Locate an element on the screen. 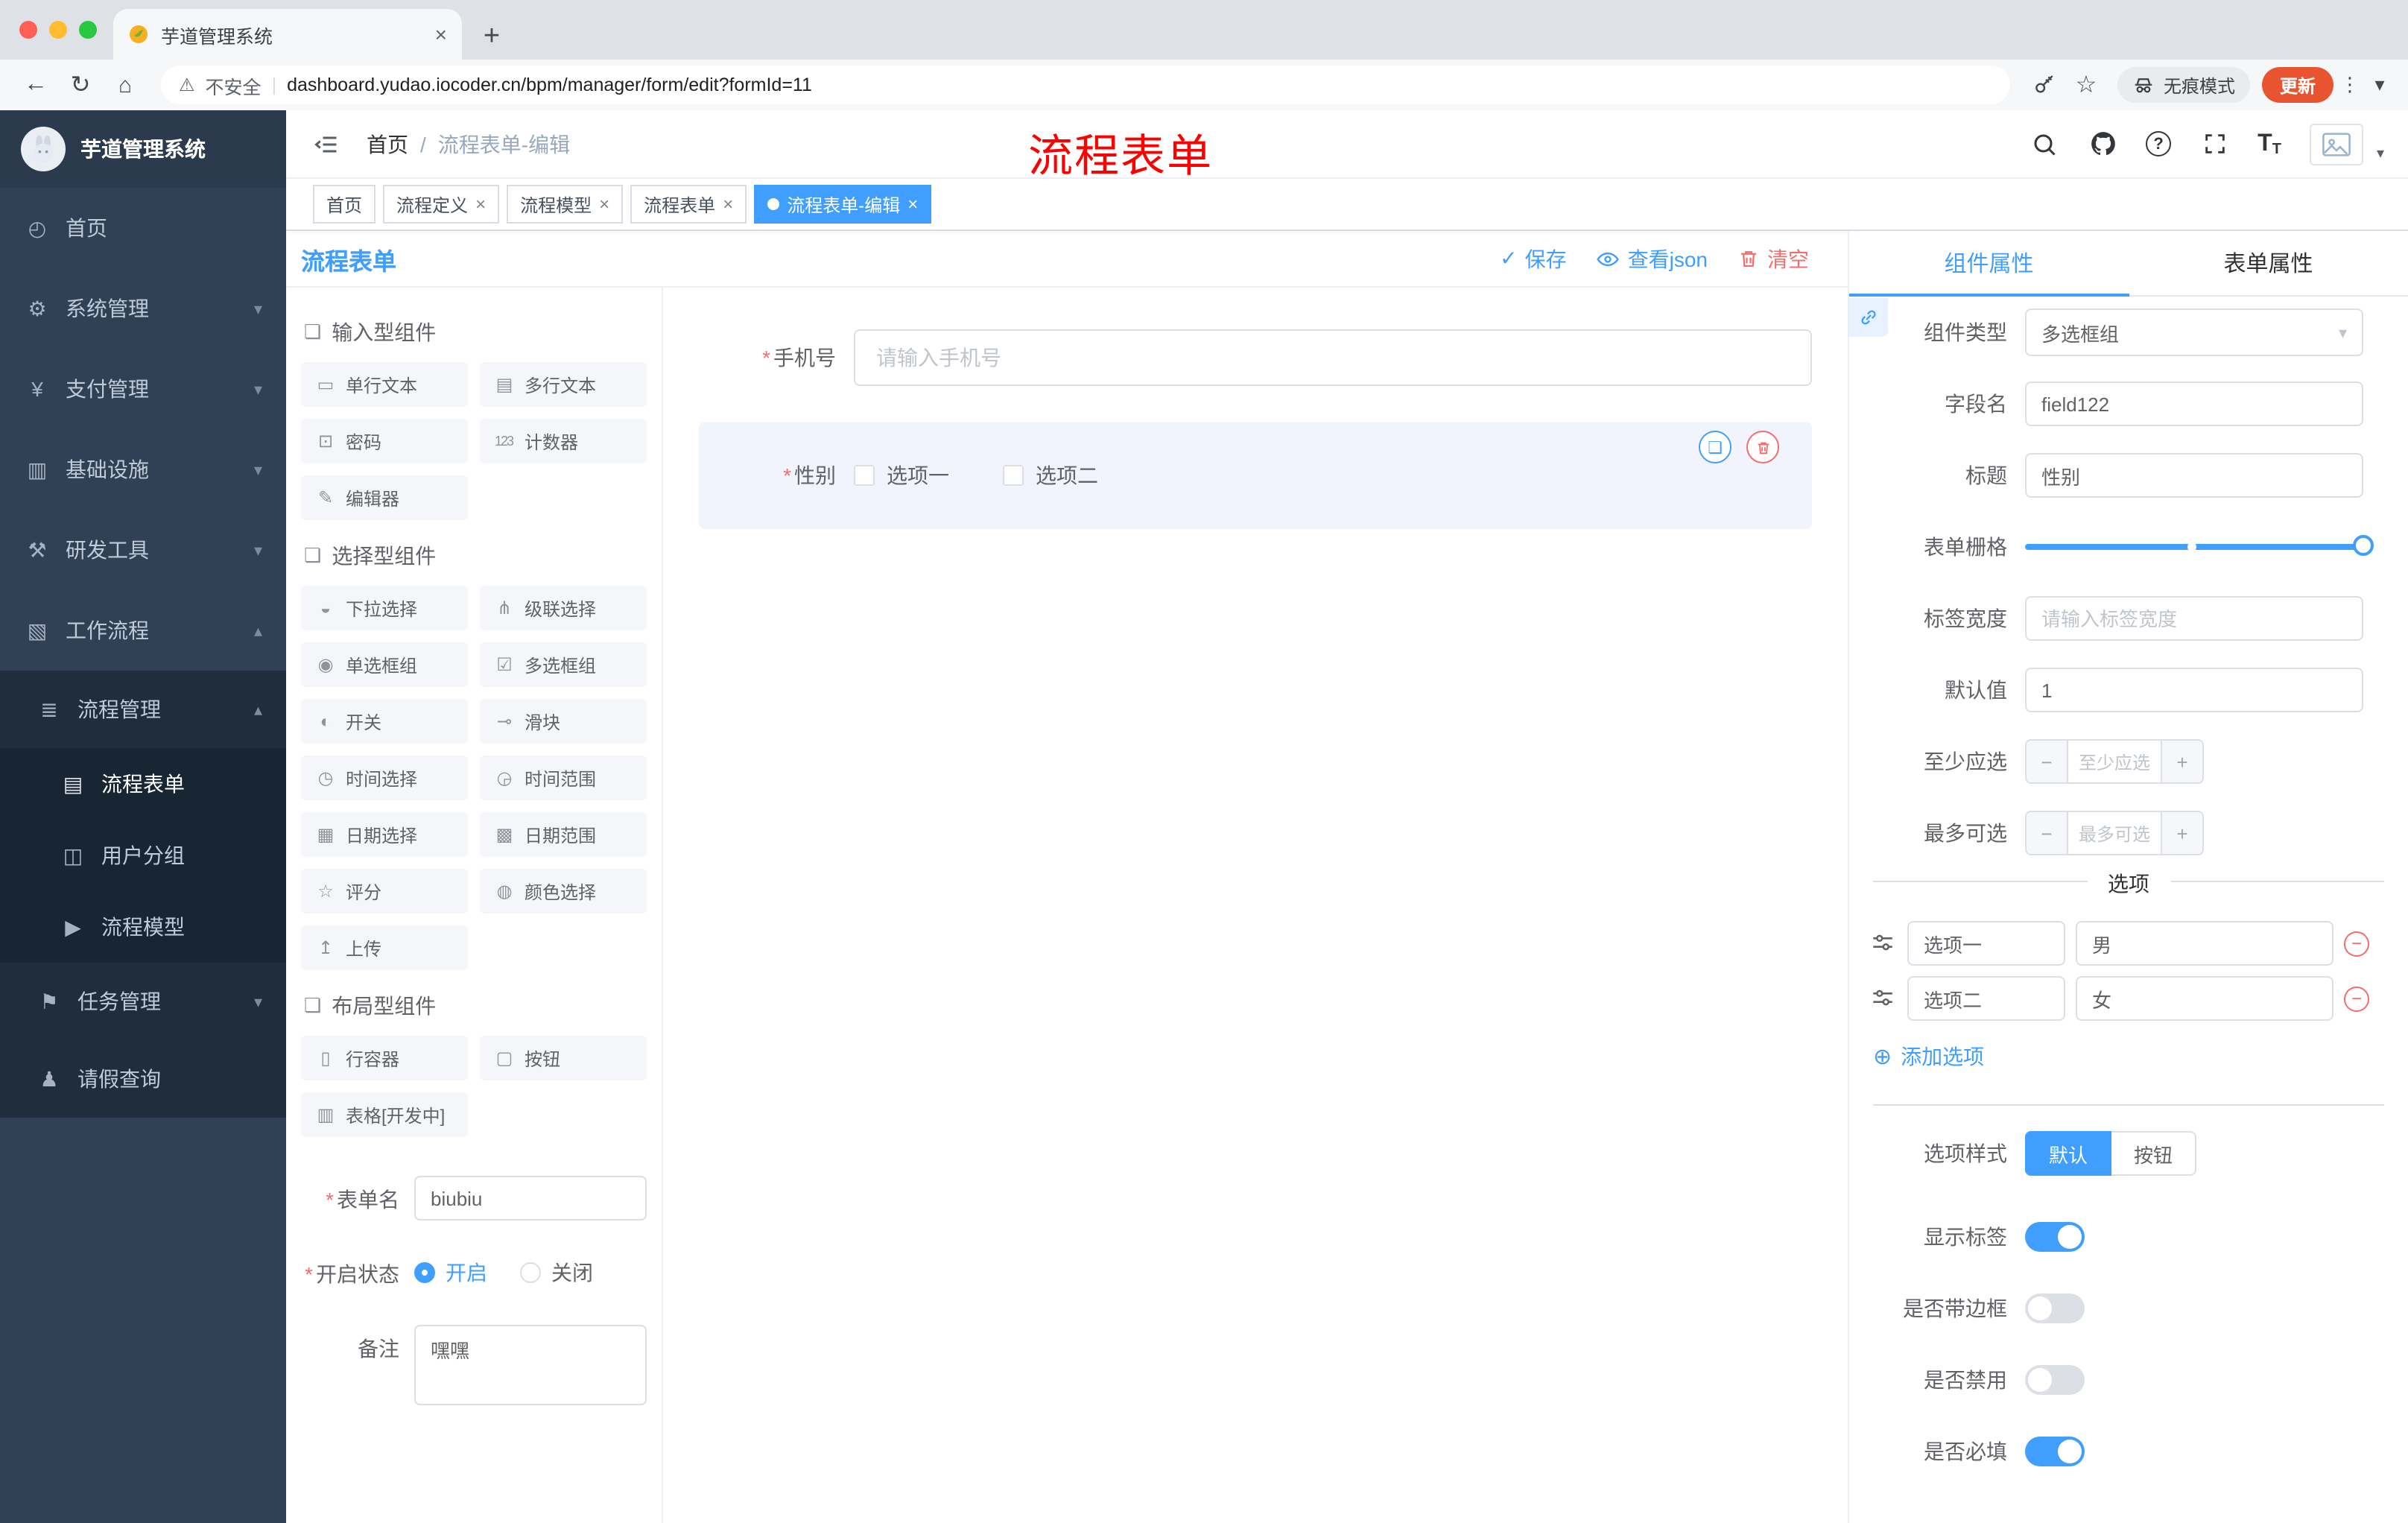 The width and height of the screenshot is (2408, 1523). sidebar-item-leave-query: ♟ 请假查询 is located at coordinates (143, 1079).